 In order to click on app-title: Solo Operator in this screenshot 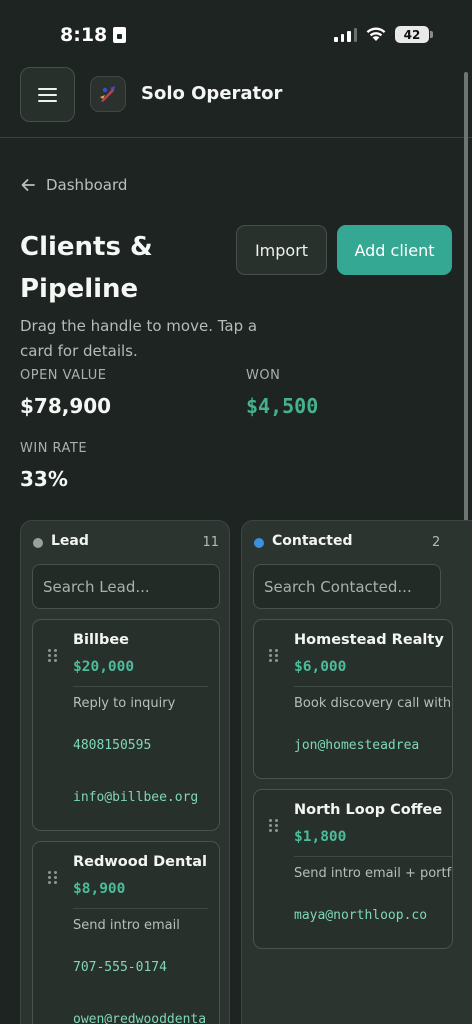, I will do `click(212, 93)`.